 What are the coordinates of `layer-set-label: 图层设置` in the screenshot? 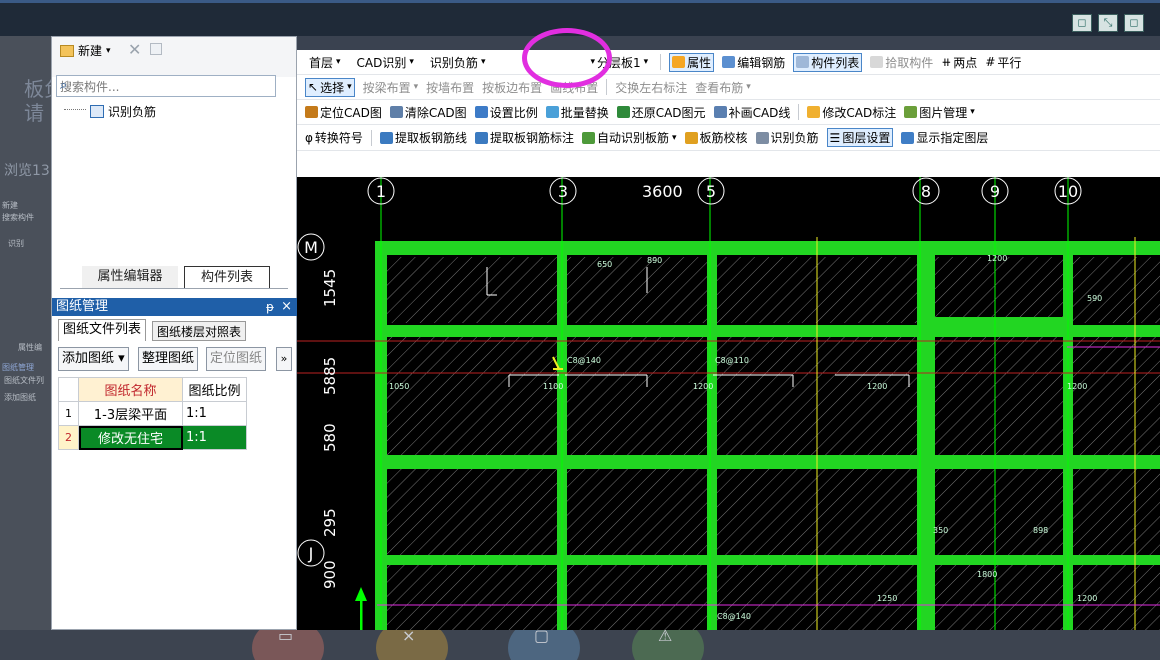 It's located at (866, 138).